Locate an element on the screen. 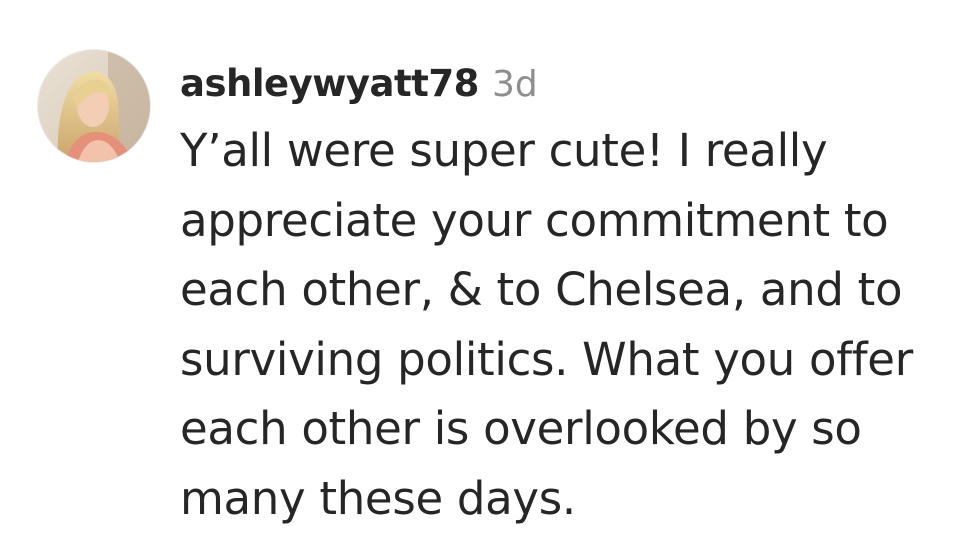 This screenshot has height=560, width=980. username-link: ashleywyatt78 is located at coordinates (329, 83).